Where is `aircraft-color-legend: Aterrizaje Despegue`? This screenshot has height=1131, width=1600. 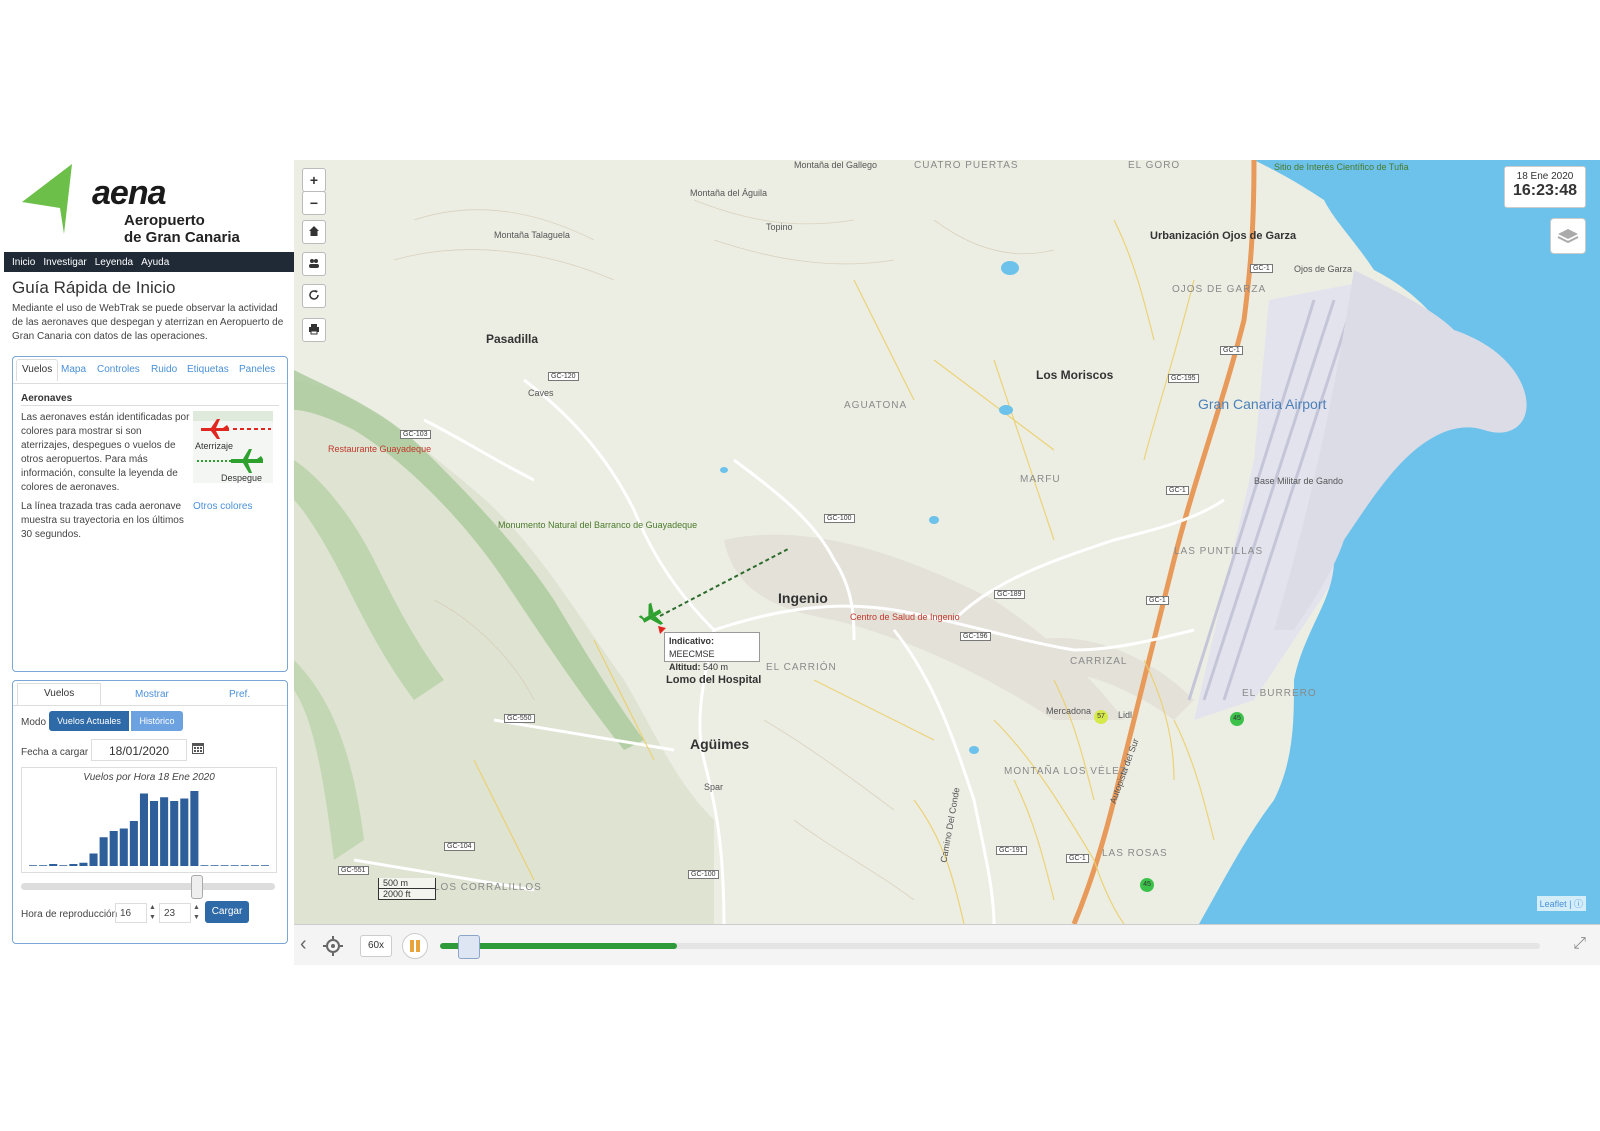 aircraft-color-legend: Aterrizaje Despegue is located at coordinates (233, 447).